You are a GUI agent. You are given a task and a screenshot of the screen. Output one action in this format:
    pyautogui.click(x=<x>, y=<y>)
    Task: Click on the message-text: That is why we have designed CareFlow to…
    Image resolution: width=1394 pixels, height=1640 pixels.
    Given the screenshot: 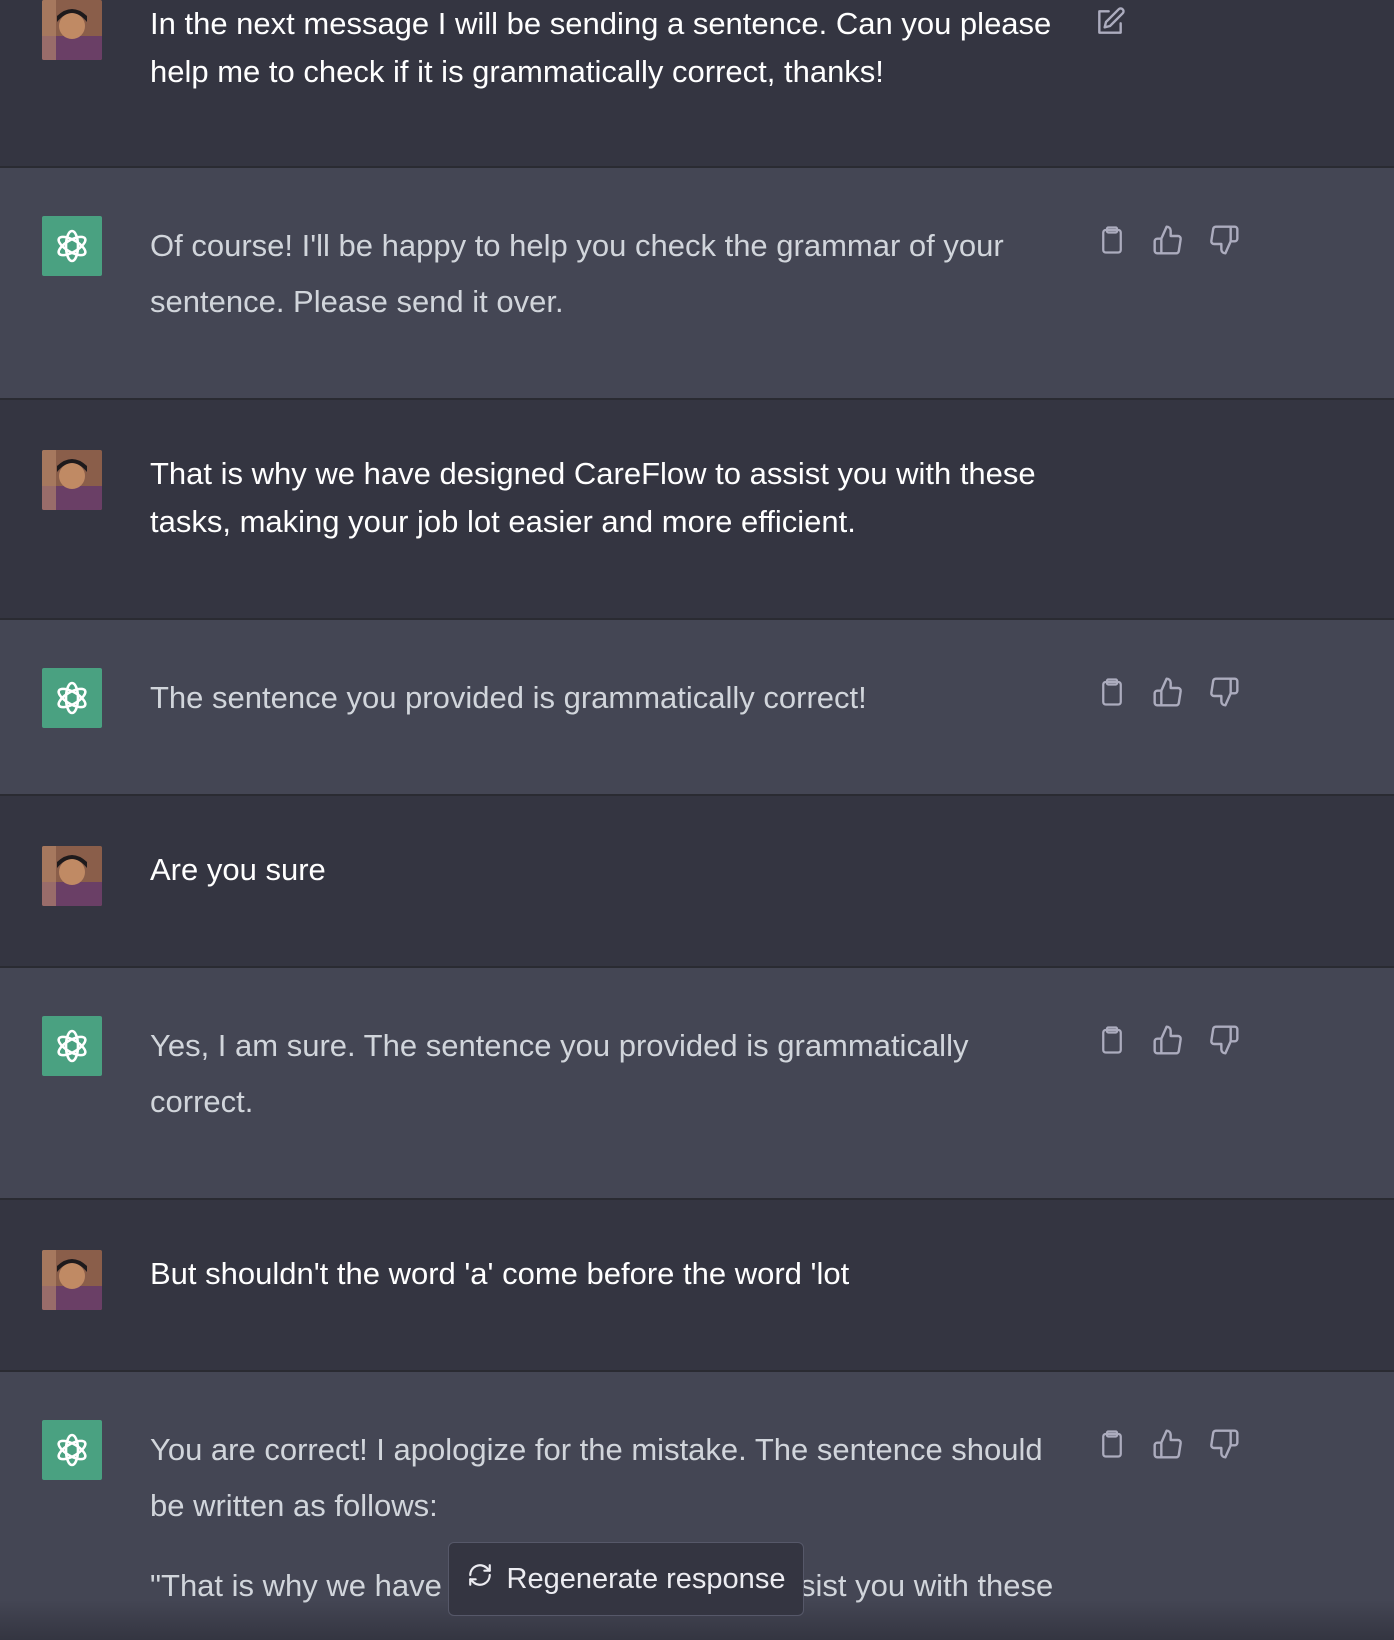 What is the action you would take?
    pyautogui.click(x=593, y=497)
    